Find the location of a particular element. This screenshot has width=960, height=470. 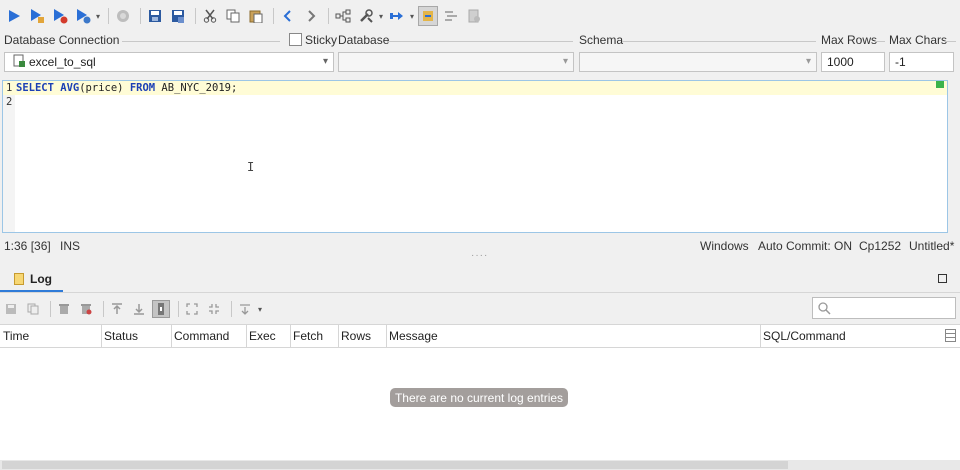

schema-label: Schema is located at coordinates (602, 40).